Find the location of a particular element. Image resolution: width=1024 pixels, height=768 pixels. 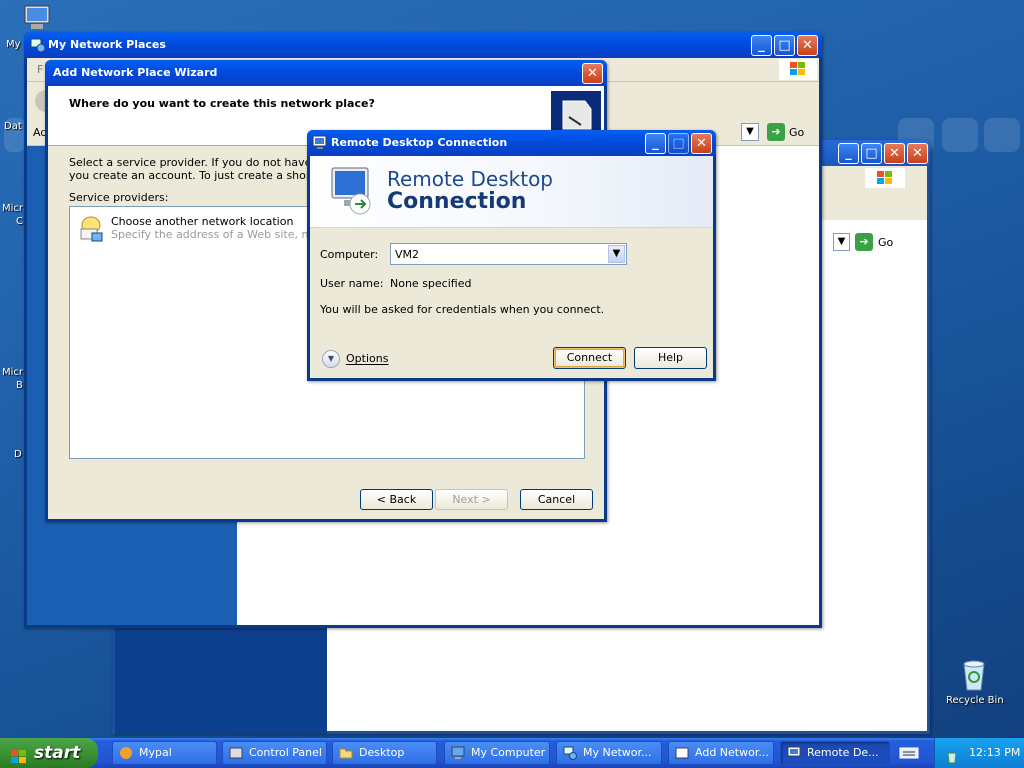

rdc-titlebar: Remote Desktop Connection _ □ ✕ is located at coordinates (511, 143).